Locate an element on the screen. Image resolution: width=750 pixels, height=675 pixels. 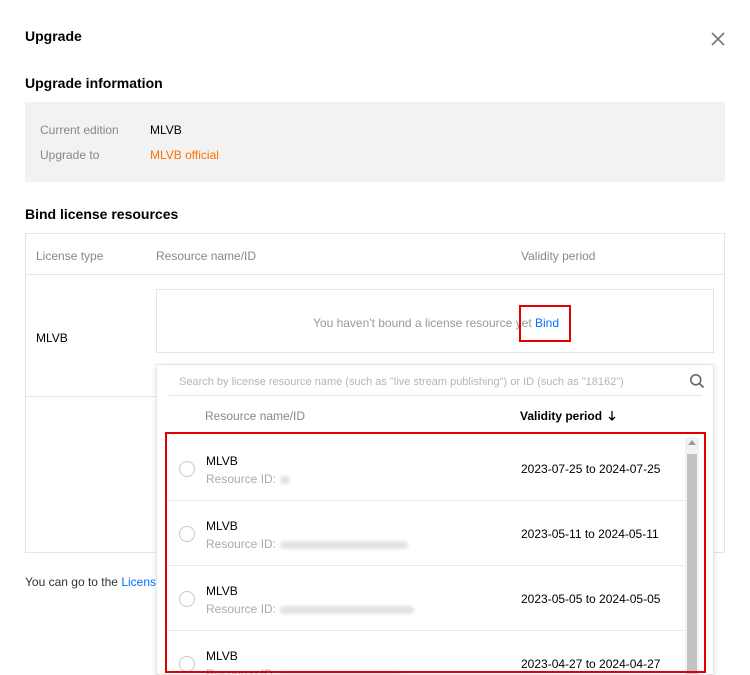
resource-search-input is located at coordinates (416, 382).